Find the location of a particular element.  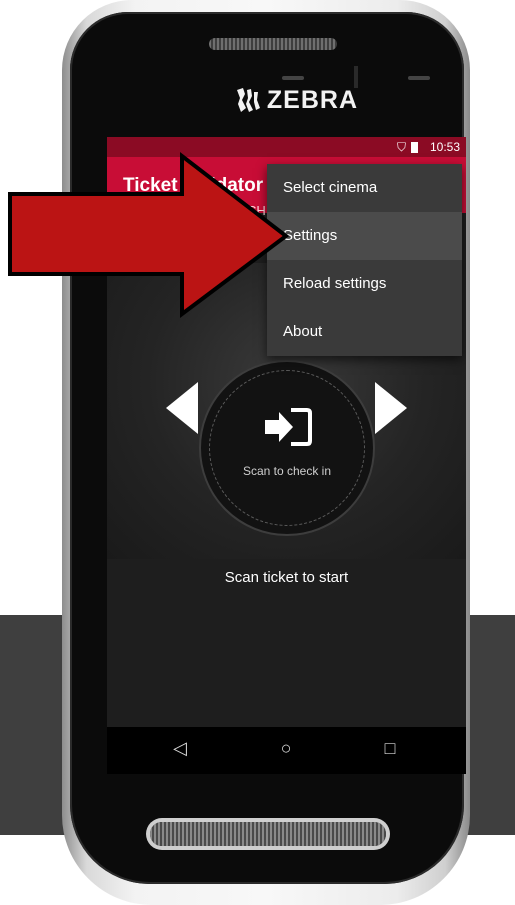

back-icon: ◁ is located at coordinates (180, 751).